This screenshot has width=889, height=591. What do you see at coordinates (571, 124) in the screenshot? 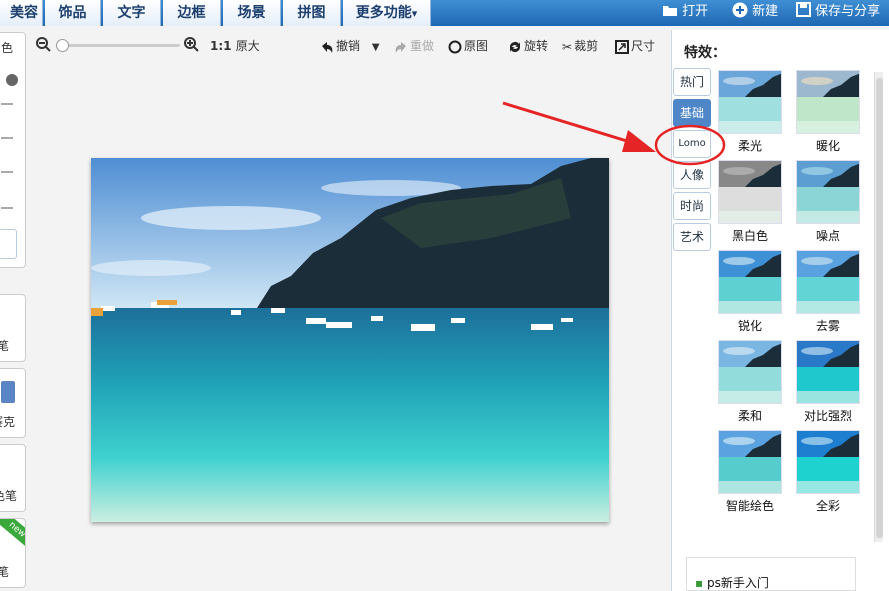
I see `annotation-arrow-line` at bounding box center [571, 124].